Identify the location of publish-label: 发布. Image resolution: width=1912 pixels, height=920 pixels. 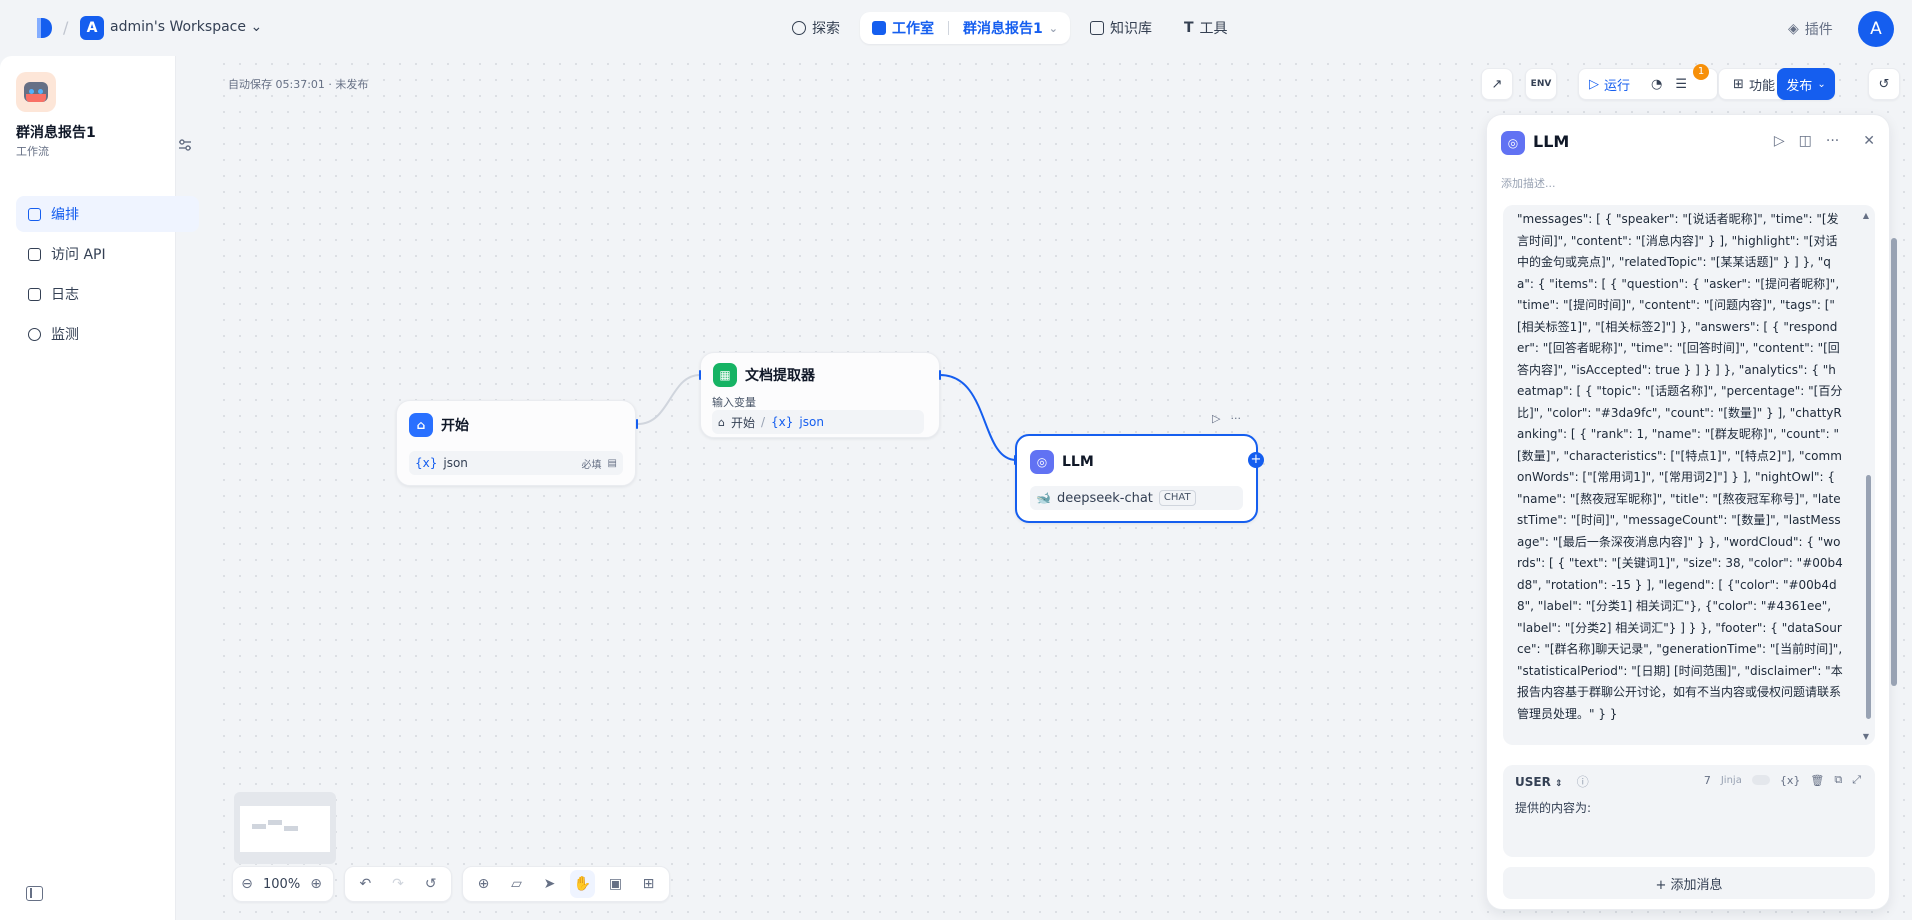
(1799, 86).